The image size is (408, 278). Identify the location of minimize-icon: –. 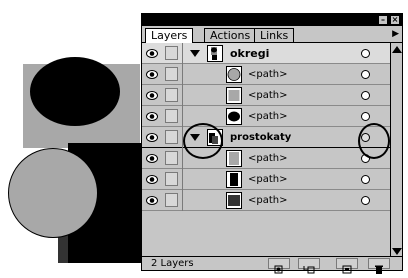
(383, 20).